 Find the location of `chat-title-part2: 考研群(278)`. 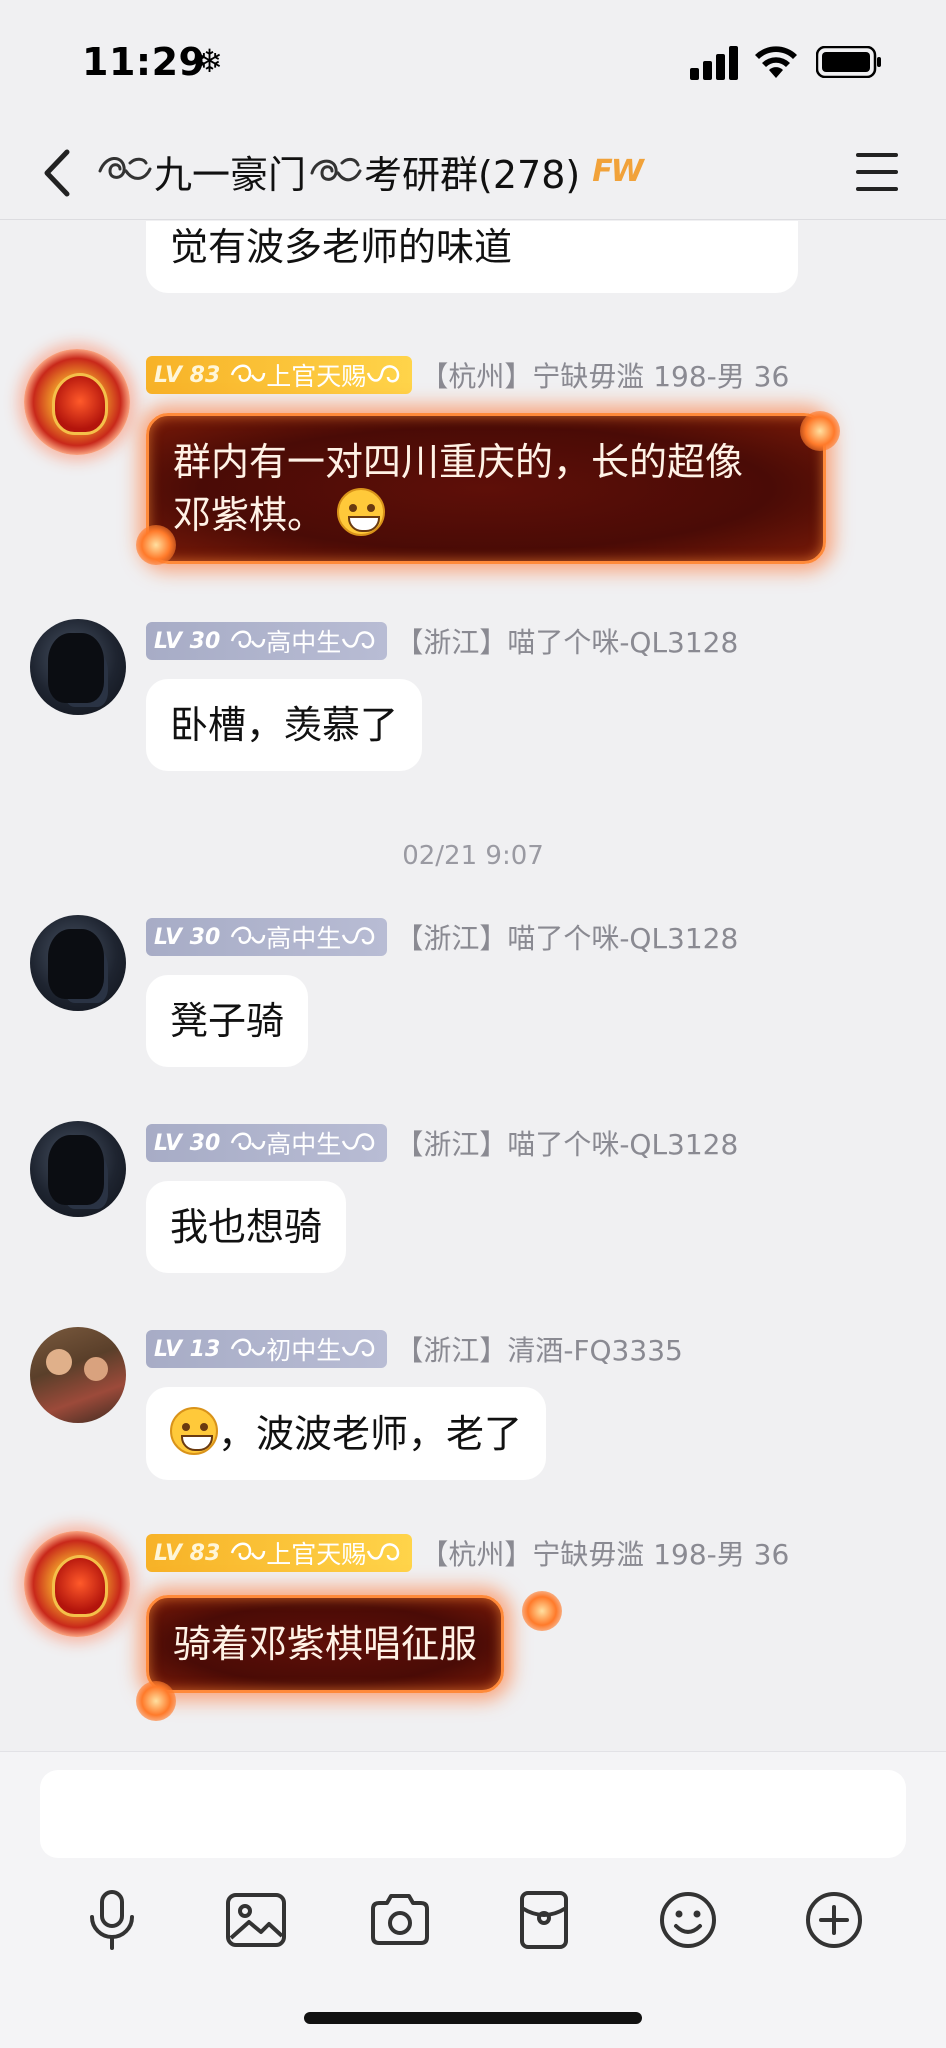

chat-title-part2: 考研群(278) is located at coordinates (472, 174).